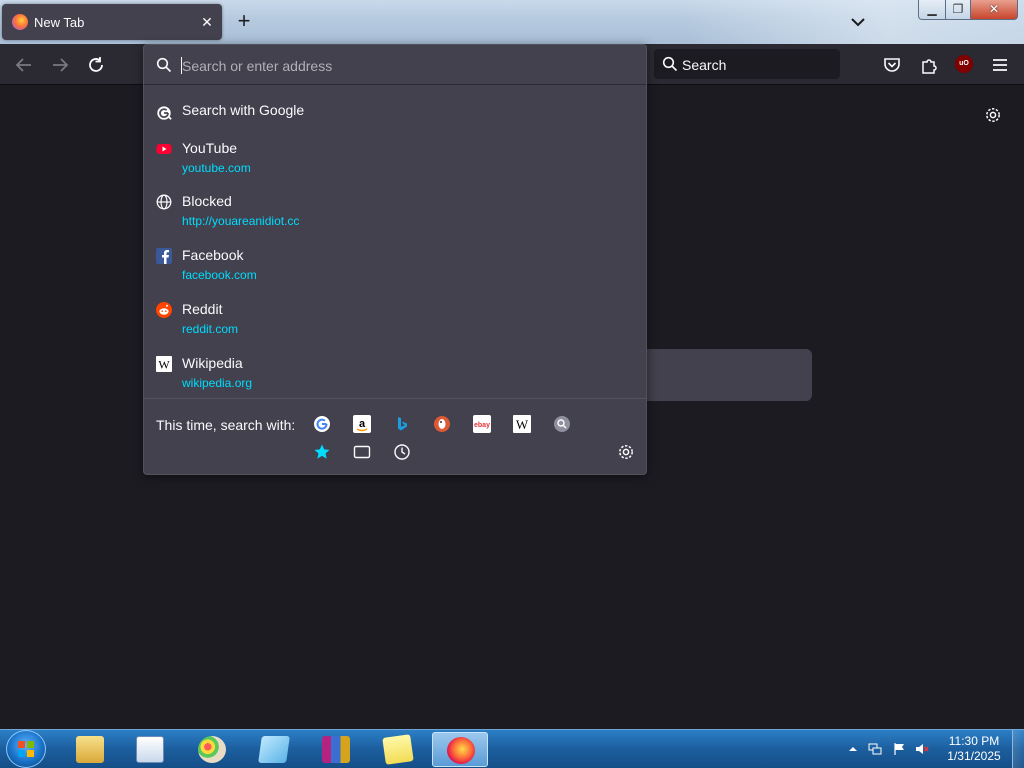  What do you see at coordinates (929, 65) in the screenshot?
I see `extensions-puzzle-icon` at bounding box center [929, 65].